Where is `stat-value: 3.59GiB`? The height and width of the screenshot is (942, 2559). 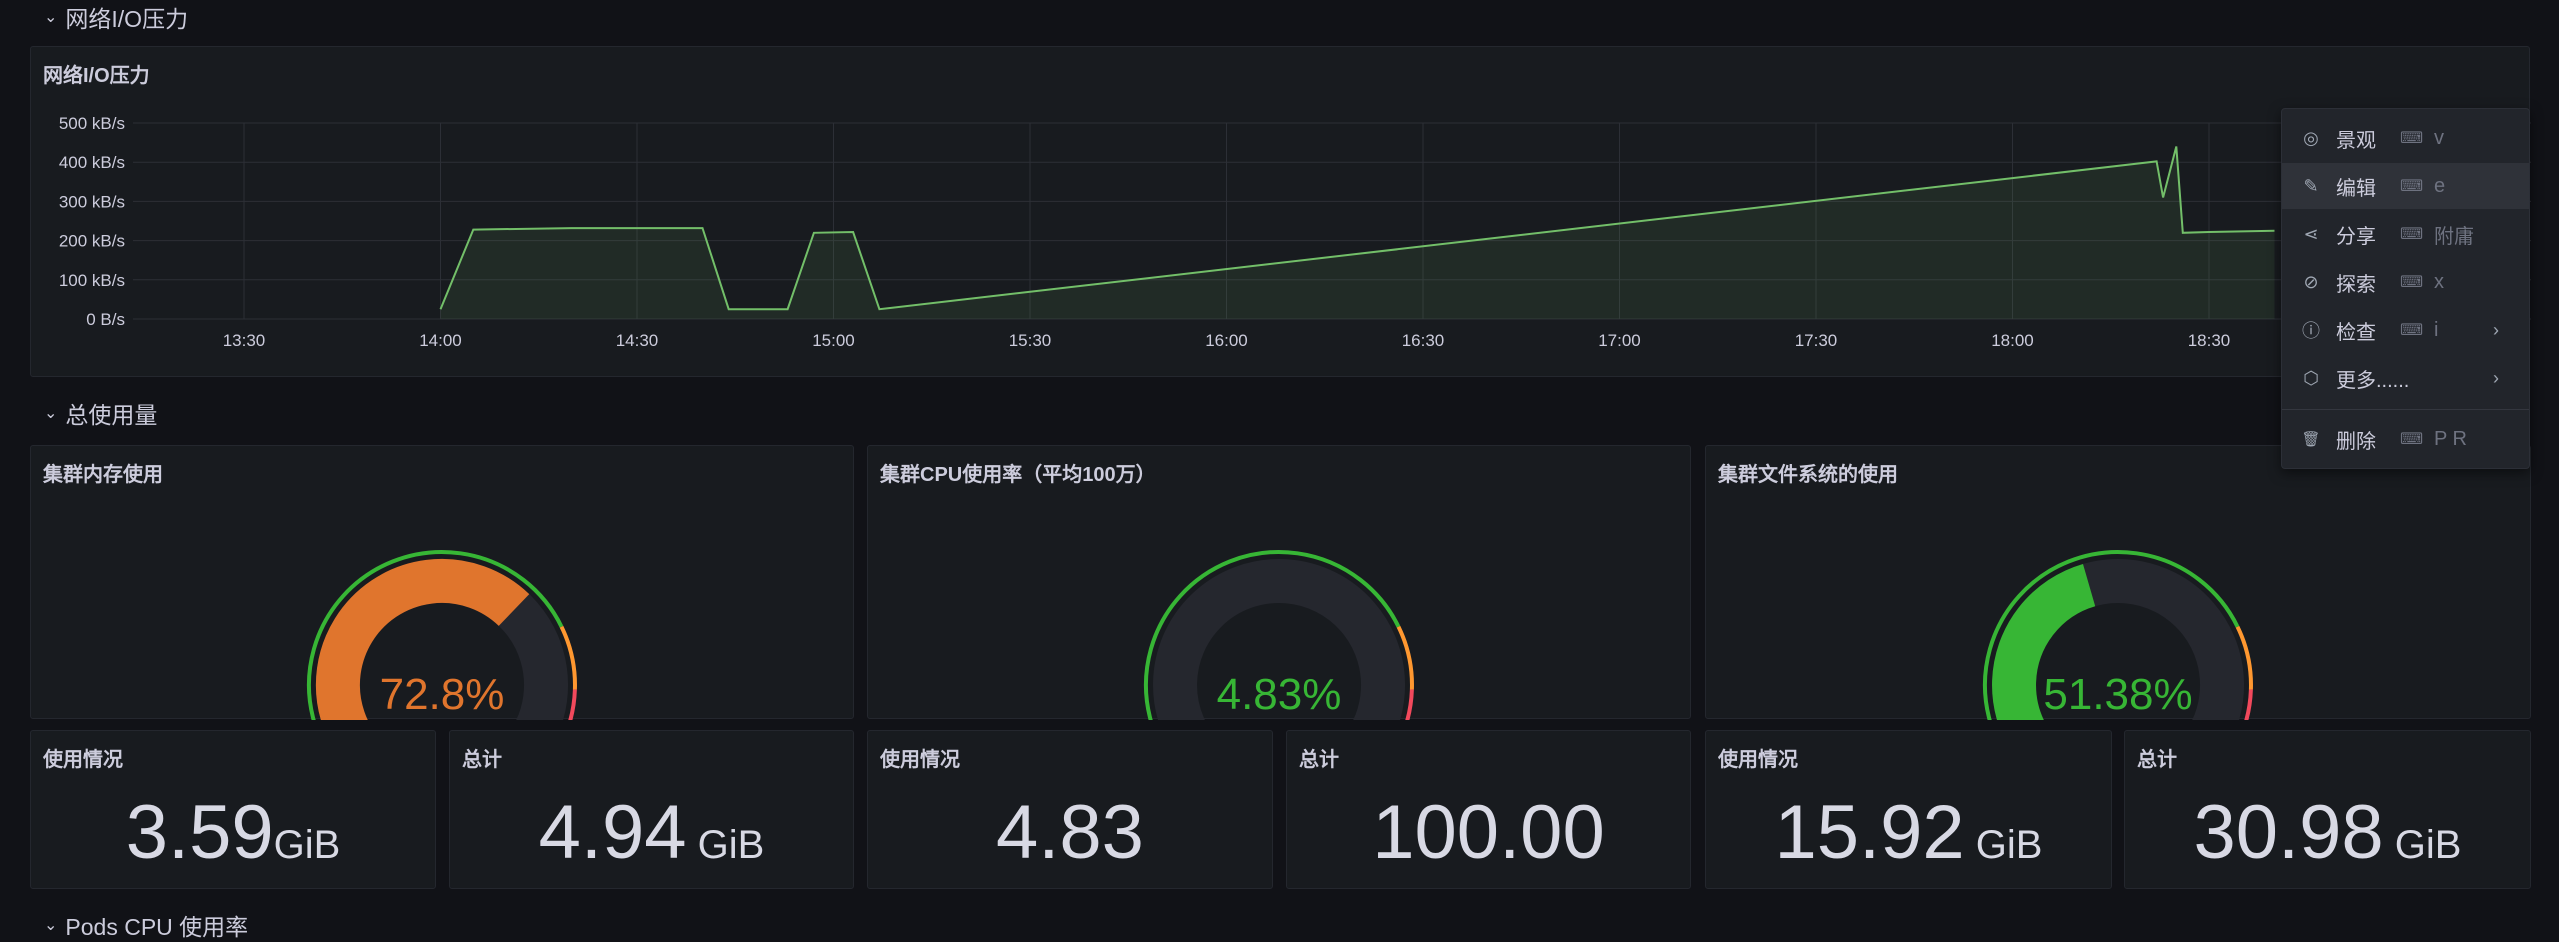 stat-value: 3.59GiB is located at coordinates (233, 832).